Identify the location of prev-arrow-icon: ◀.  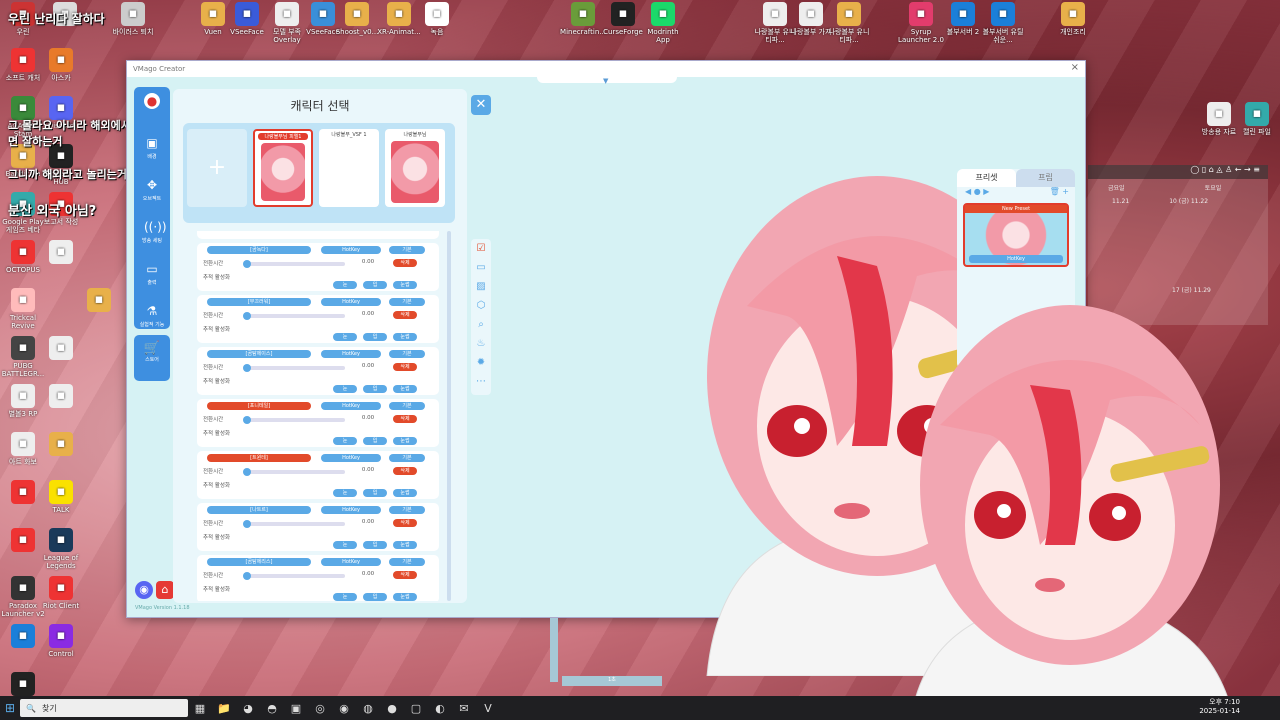
(968, 191).